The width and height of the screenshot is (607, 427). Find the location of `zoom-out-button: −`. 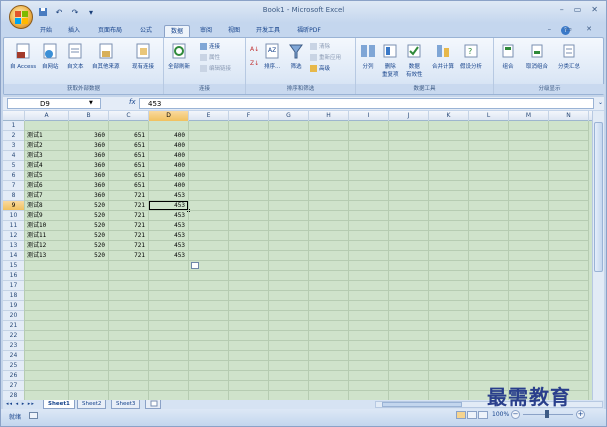

zoom-out-button: − is located at coordinates (515, 414).